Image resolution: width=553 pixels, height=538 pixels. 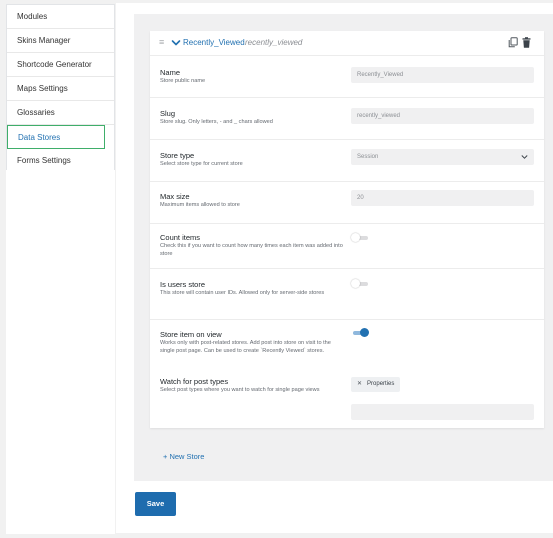 What do you see at coordinates (359, 384) in the screenshot?
I see `close-icon: ✕` at bounding box center [359, 384].